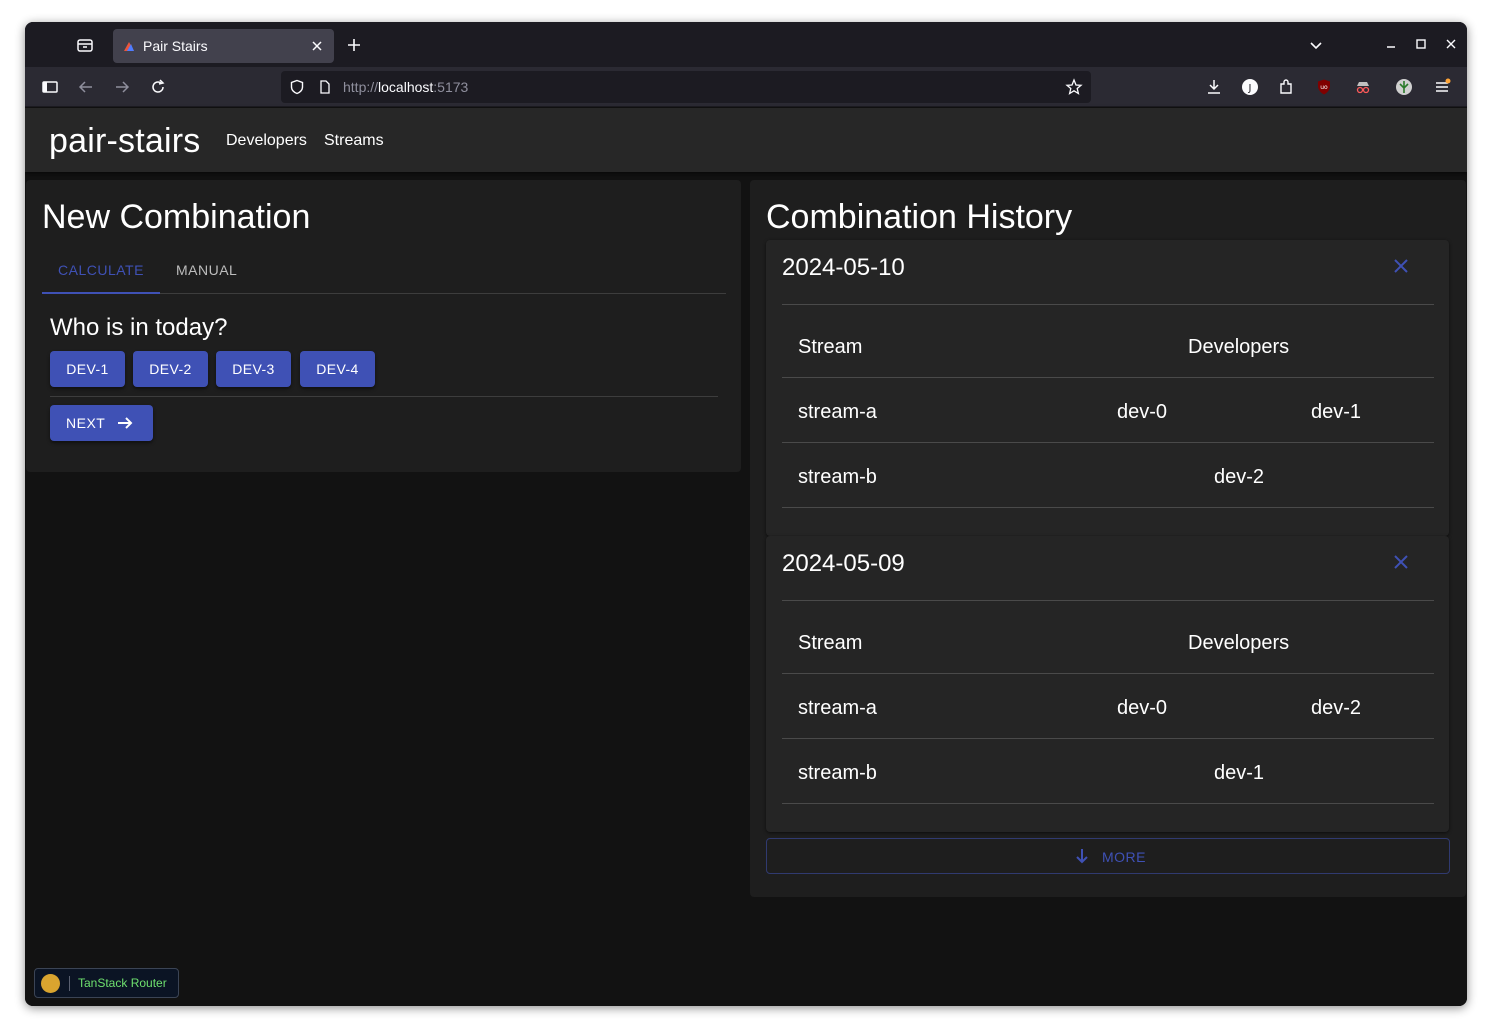 The height and width of the screenshot is (1034, 1492). I want to click on menu-icon, so click(1442, 87).